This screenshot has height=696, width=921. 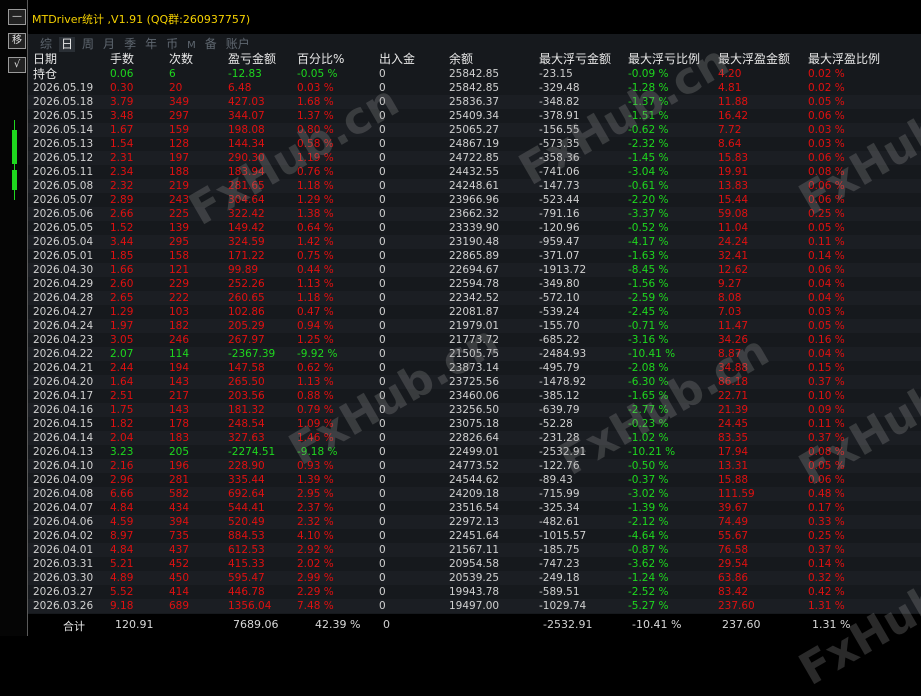 I want to click on move-button: 移, so click(x=17, y=41).